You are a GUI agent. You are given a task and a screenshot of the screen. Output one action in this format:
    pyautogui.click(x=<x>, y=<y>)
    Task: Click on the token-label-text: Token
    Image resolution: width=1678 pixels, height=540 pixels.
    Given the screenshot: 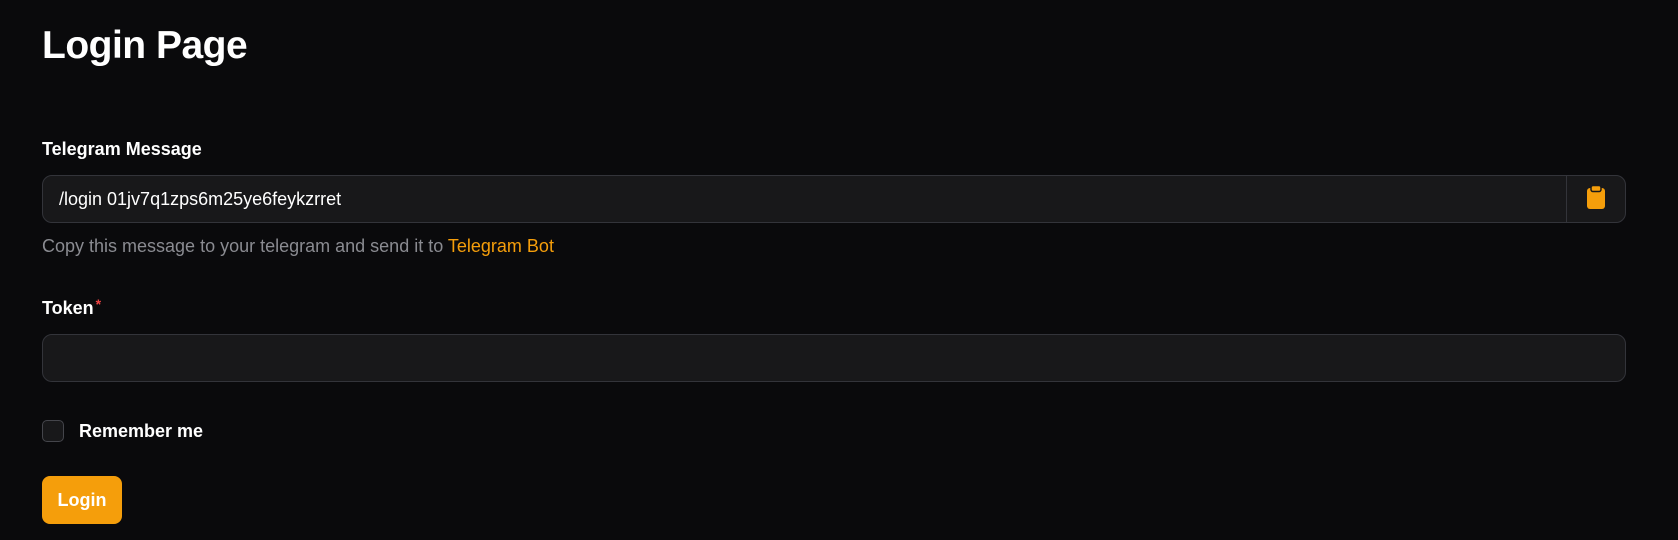 What is the action you would take?
    pyautogui.click(x=68, y=308)
    